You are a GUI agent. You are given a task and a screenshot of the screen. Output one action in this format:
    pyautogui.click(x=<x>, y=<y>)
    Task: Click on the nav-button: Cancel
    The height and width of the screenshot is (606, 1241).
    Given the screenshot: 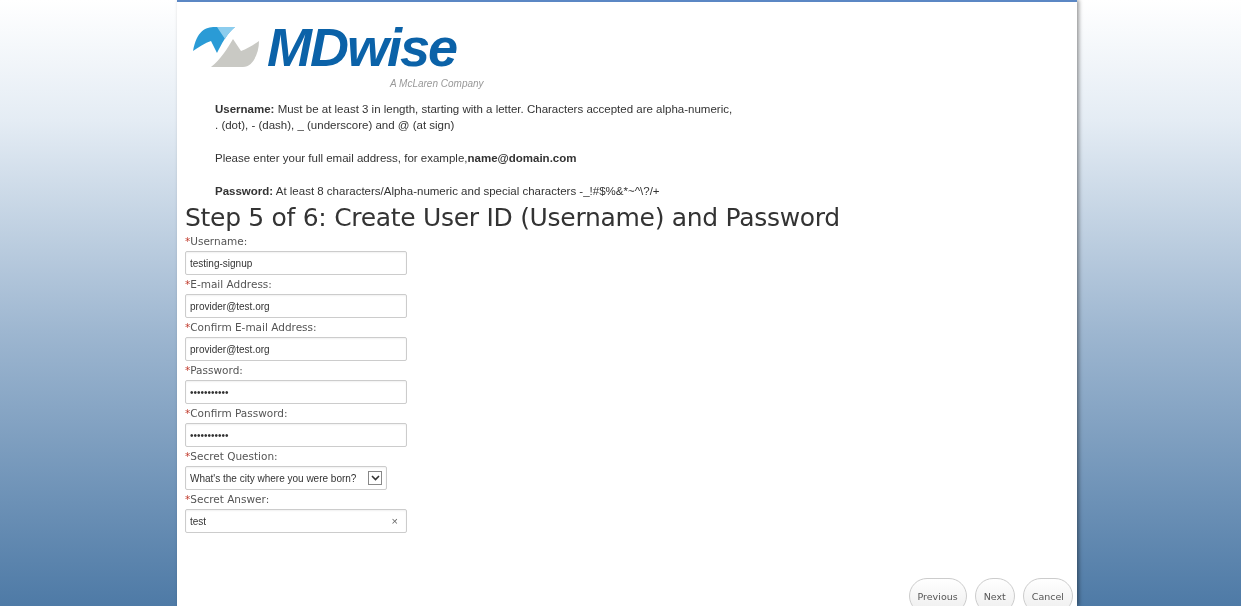 What is the action you would take?
    pyautogui.click(x=1047, y=592)
    